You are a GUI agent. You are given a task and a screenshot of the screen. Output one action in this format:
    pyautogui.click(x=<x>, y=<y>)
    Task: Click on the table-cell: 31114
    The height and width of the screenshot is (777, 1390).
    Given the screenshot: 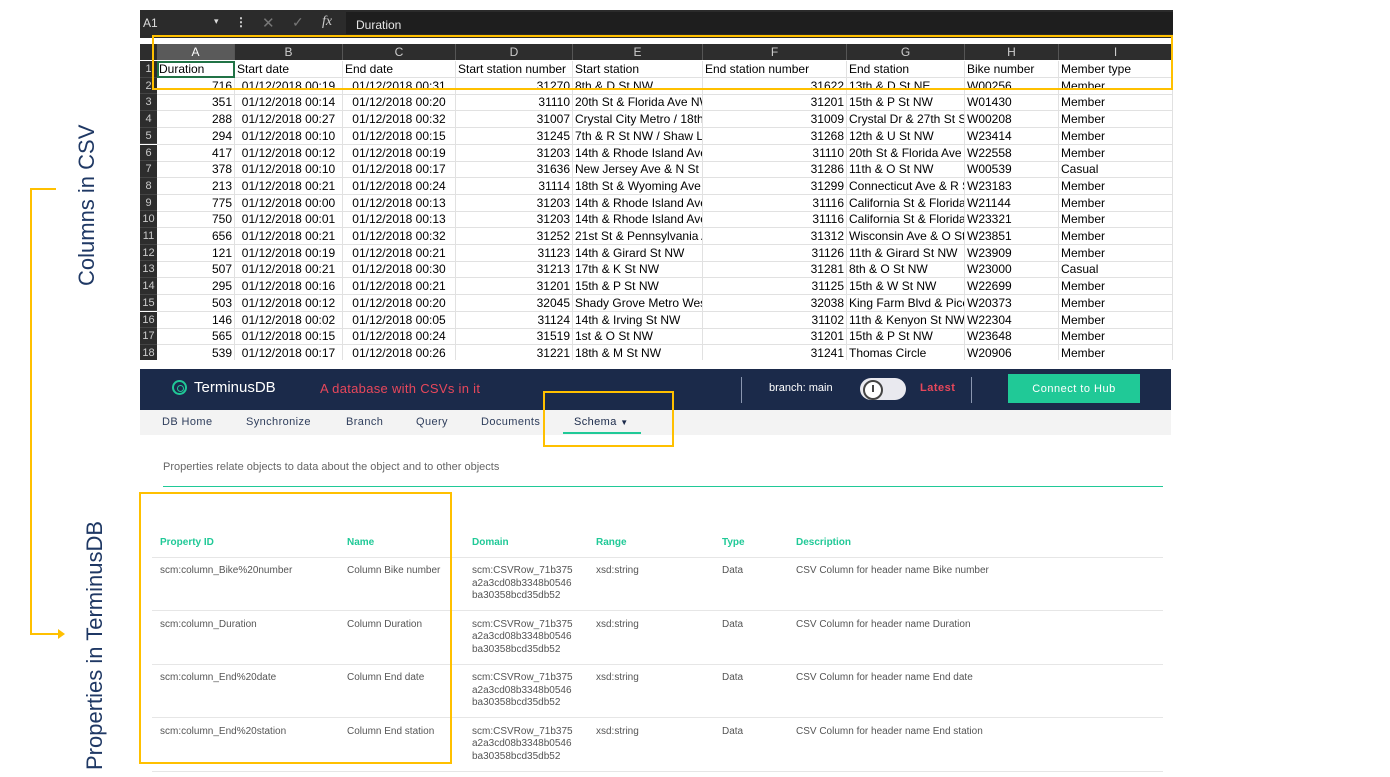 What is the action you would take?
    pyautogui.click(x=514, y=186)
    